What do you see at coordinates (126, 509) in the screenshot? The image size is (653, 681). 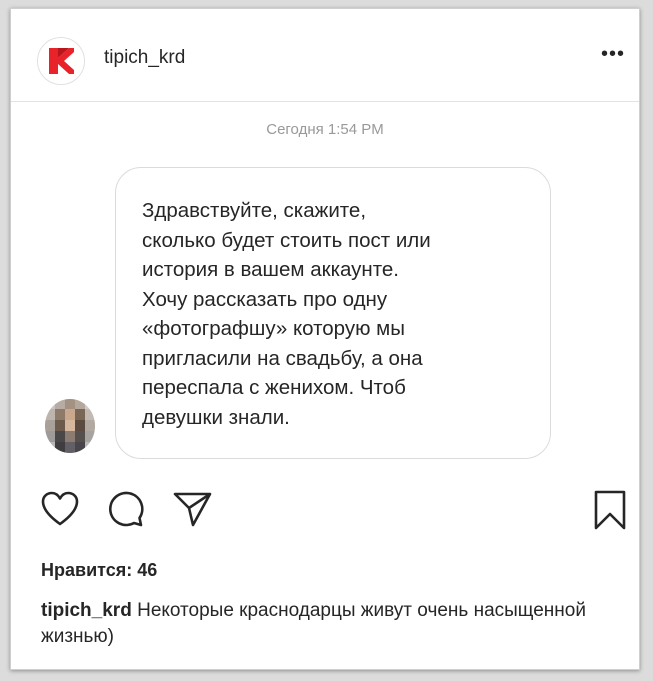 I see `comment-icon` at bounding box center [126, 509].